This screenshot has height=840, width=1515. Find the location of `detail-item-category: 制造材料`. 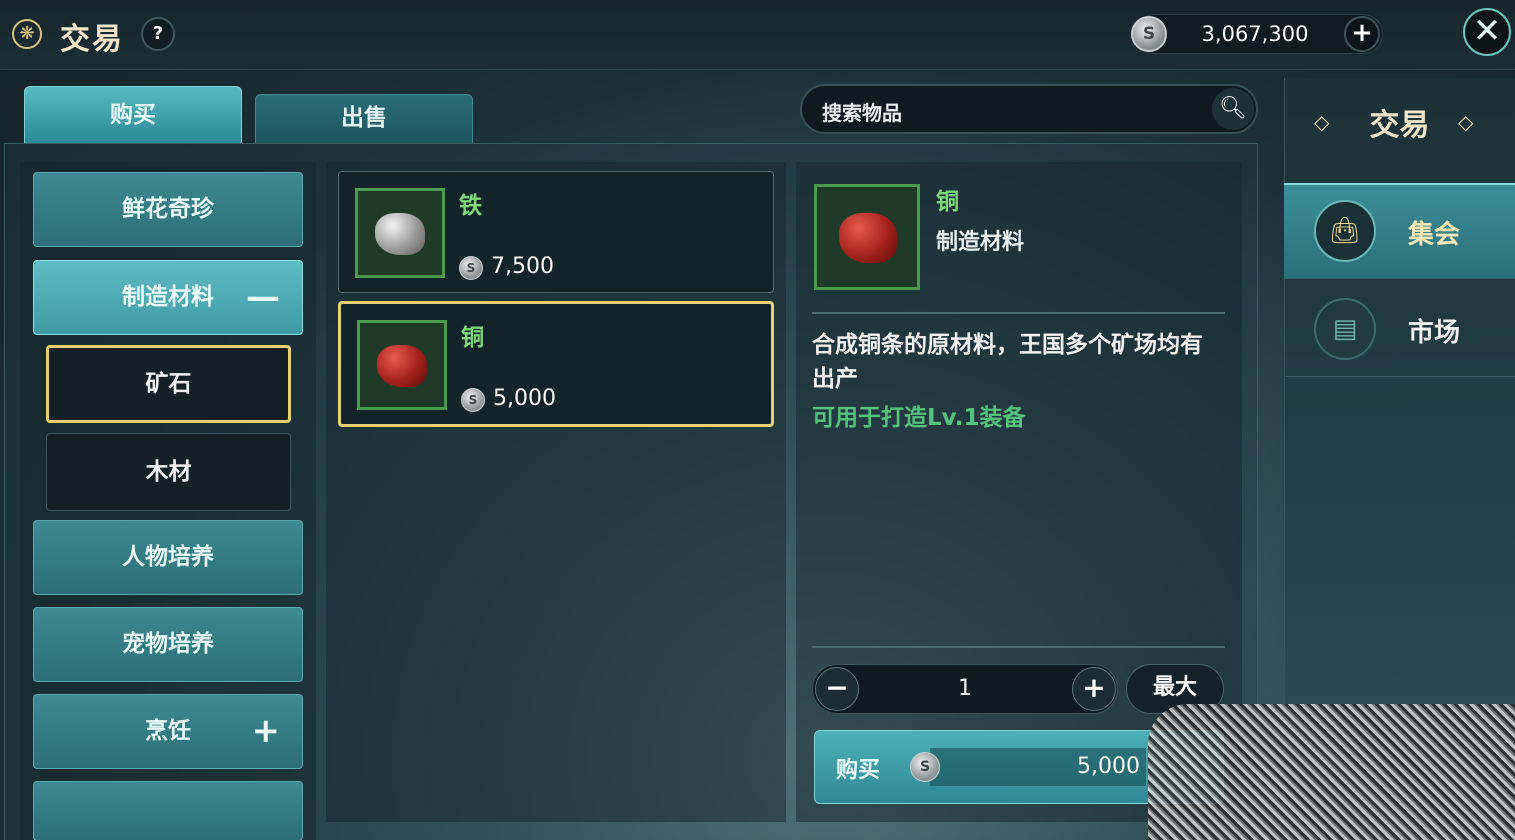

detail-item-category: 制造材料 is located at coordinates (980, 242).